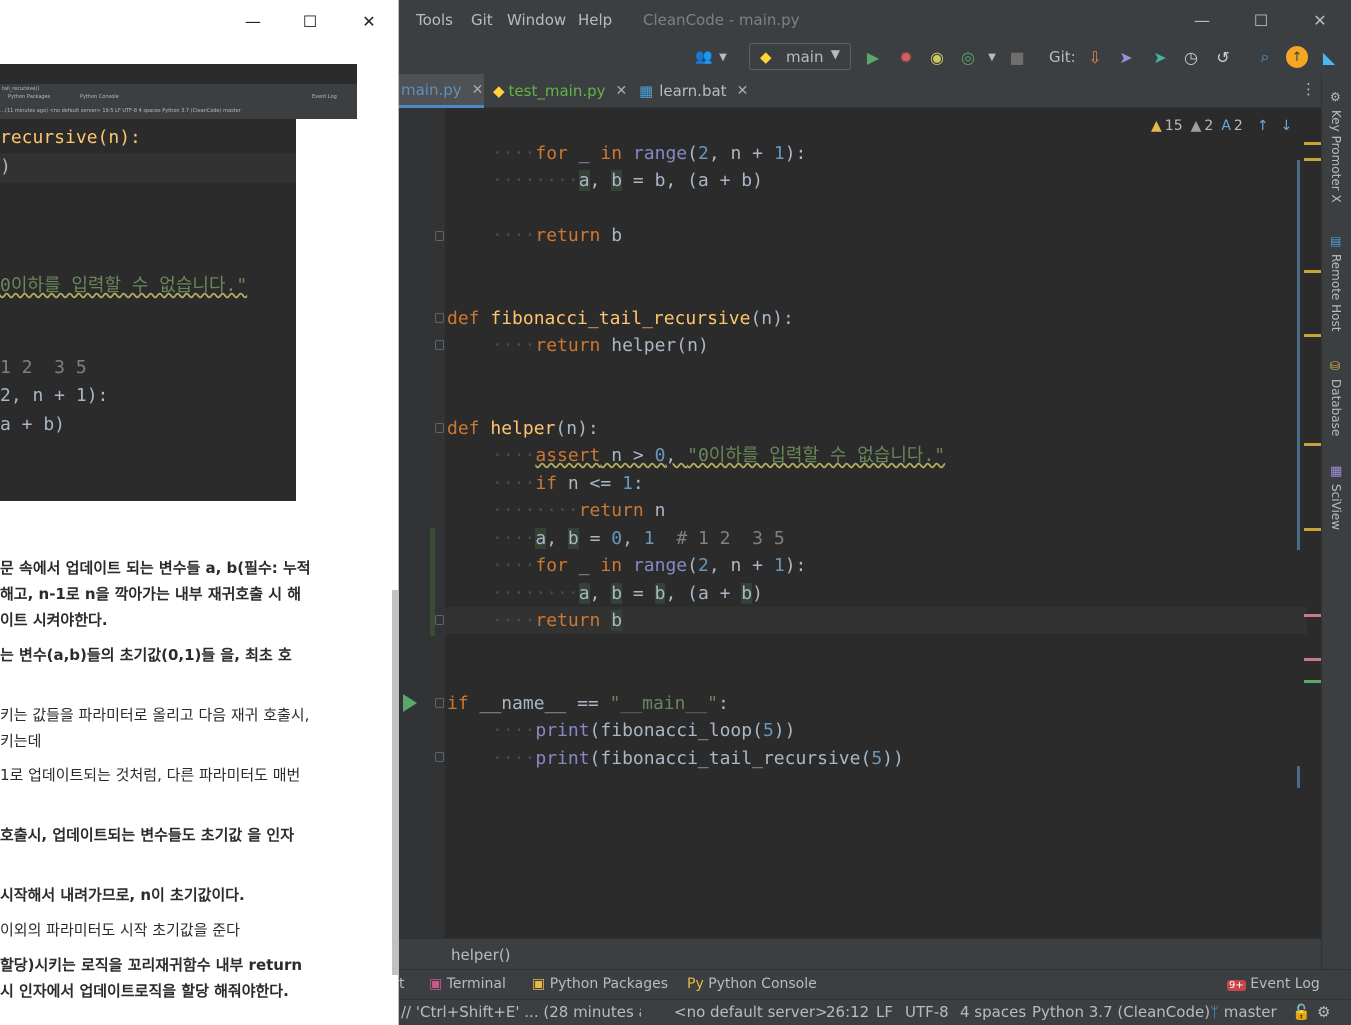 This screenshot has width=1351, height=1025. Describe the element at coordinates (43, 367) in the screenshot. I see `code-line: 1 2 3 5` at that location.